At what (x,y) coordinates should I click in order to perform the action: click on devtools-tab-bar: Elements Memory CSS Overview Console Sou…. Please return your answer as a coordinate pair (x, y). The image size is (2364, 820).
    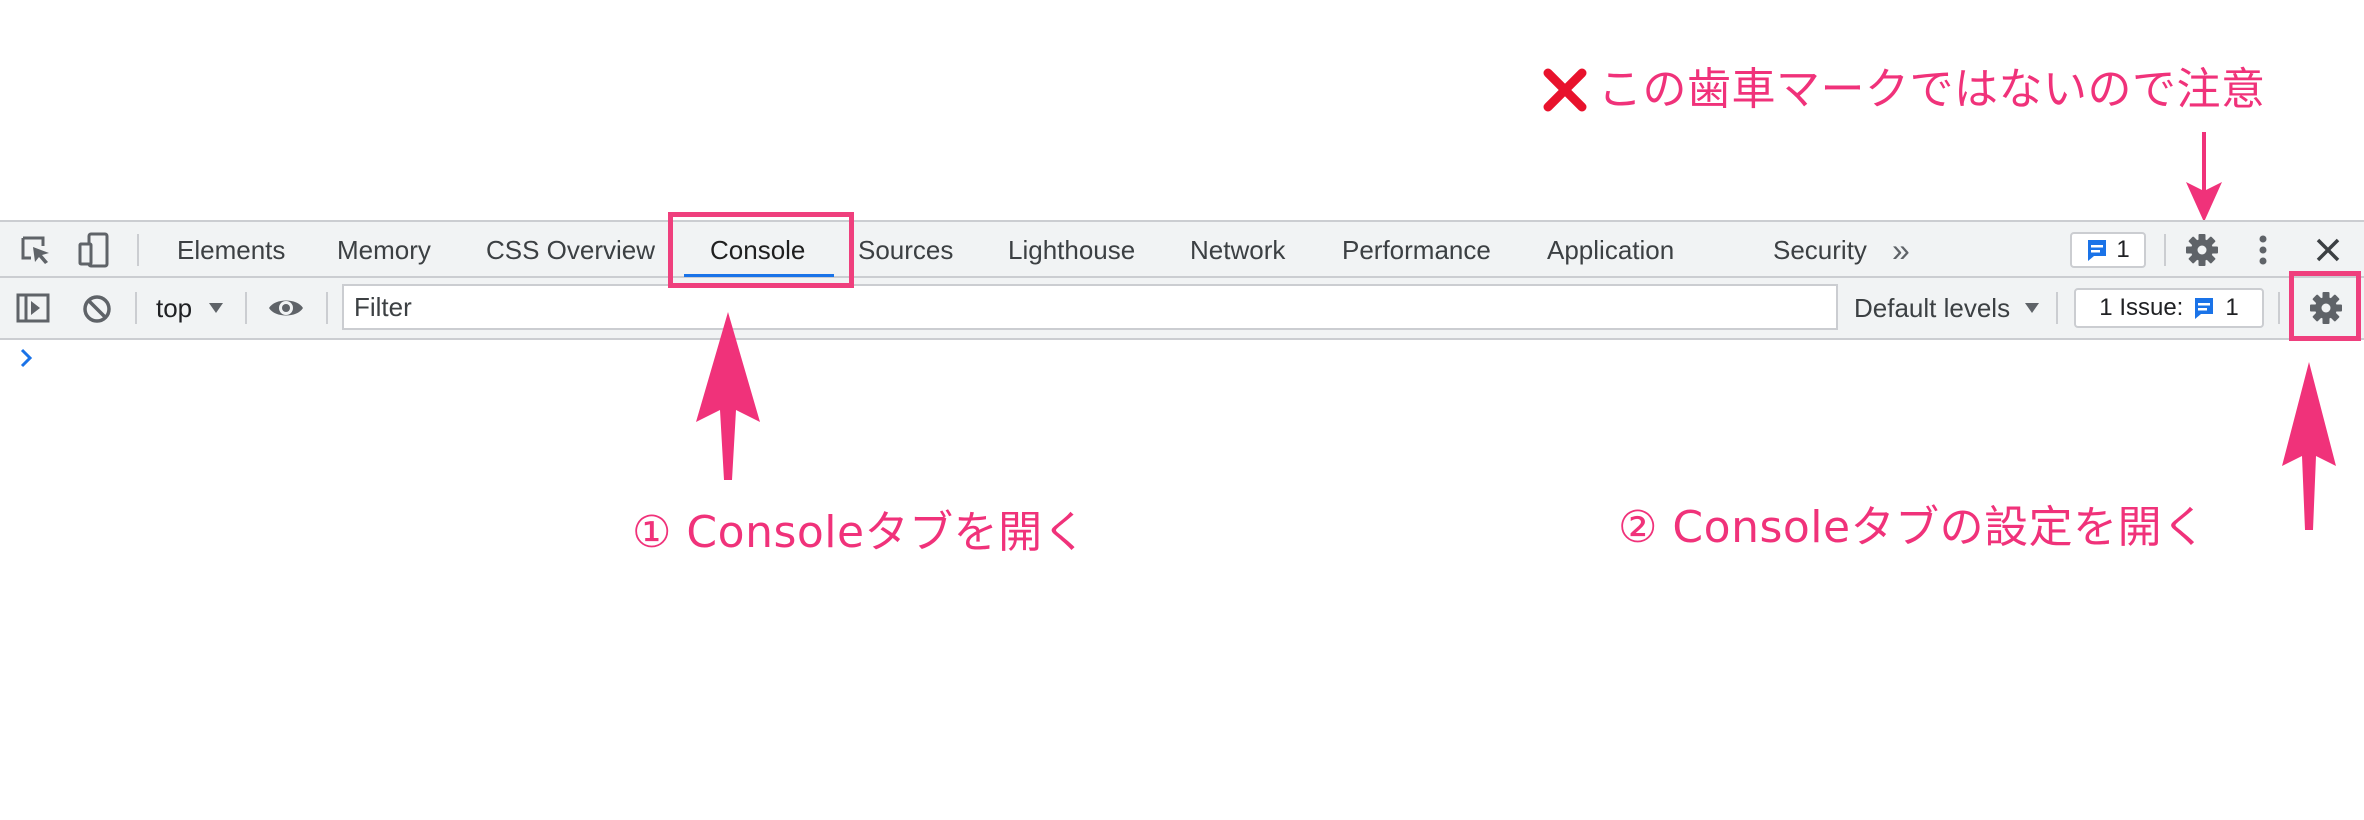
    Looking at the image, I should click on (1182, 249).